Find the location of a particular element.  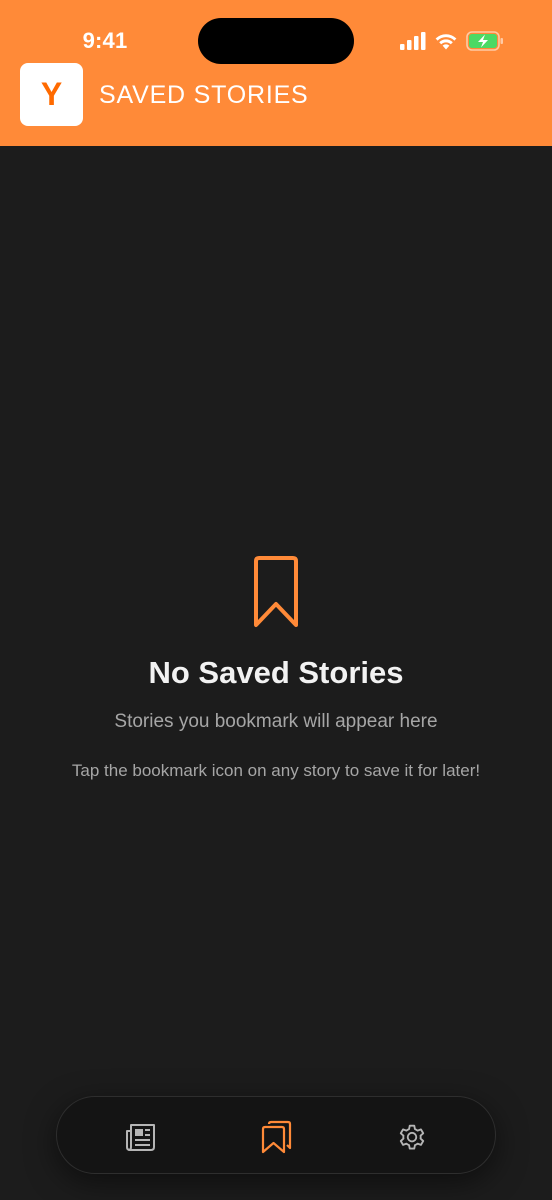

status-icons is located at coordinates (452, 41).